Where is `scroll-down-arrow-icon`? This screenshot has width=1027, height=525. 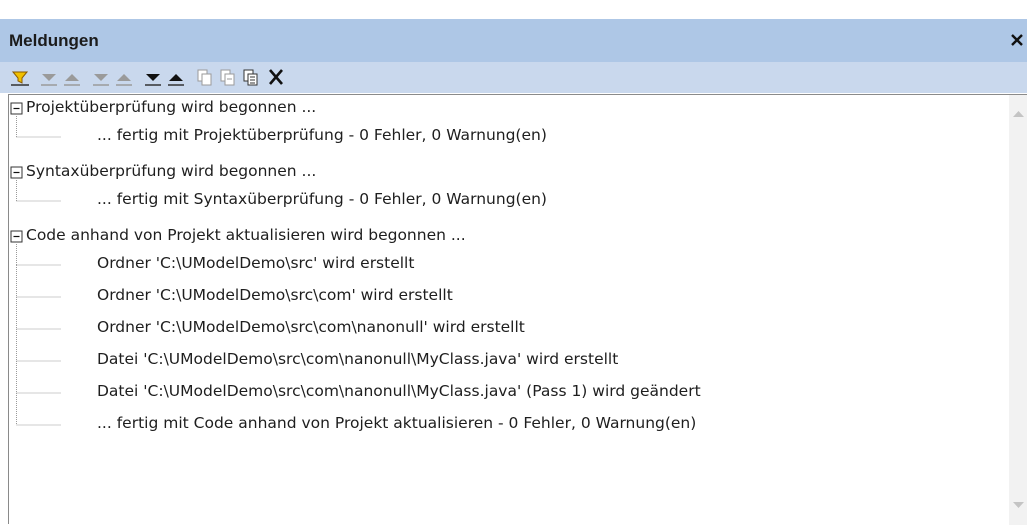 scroll-down-arrow-icon is located at coordinates (1018, 505).